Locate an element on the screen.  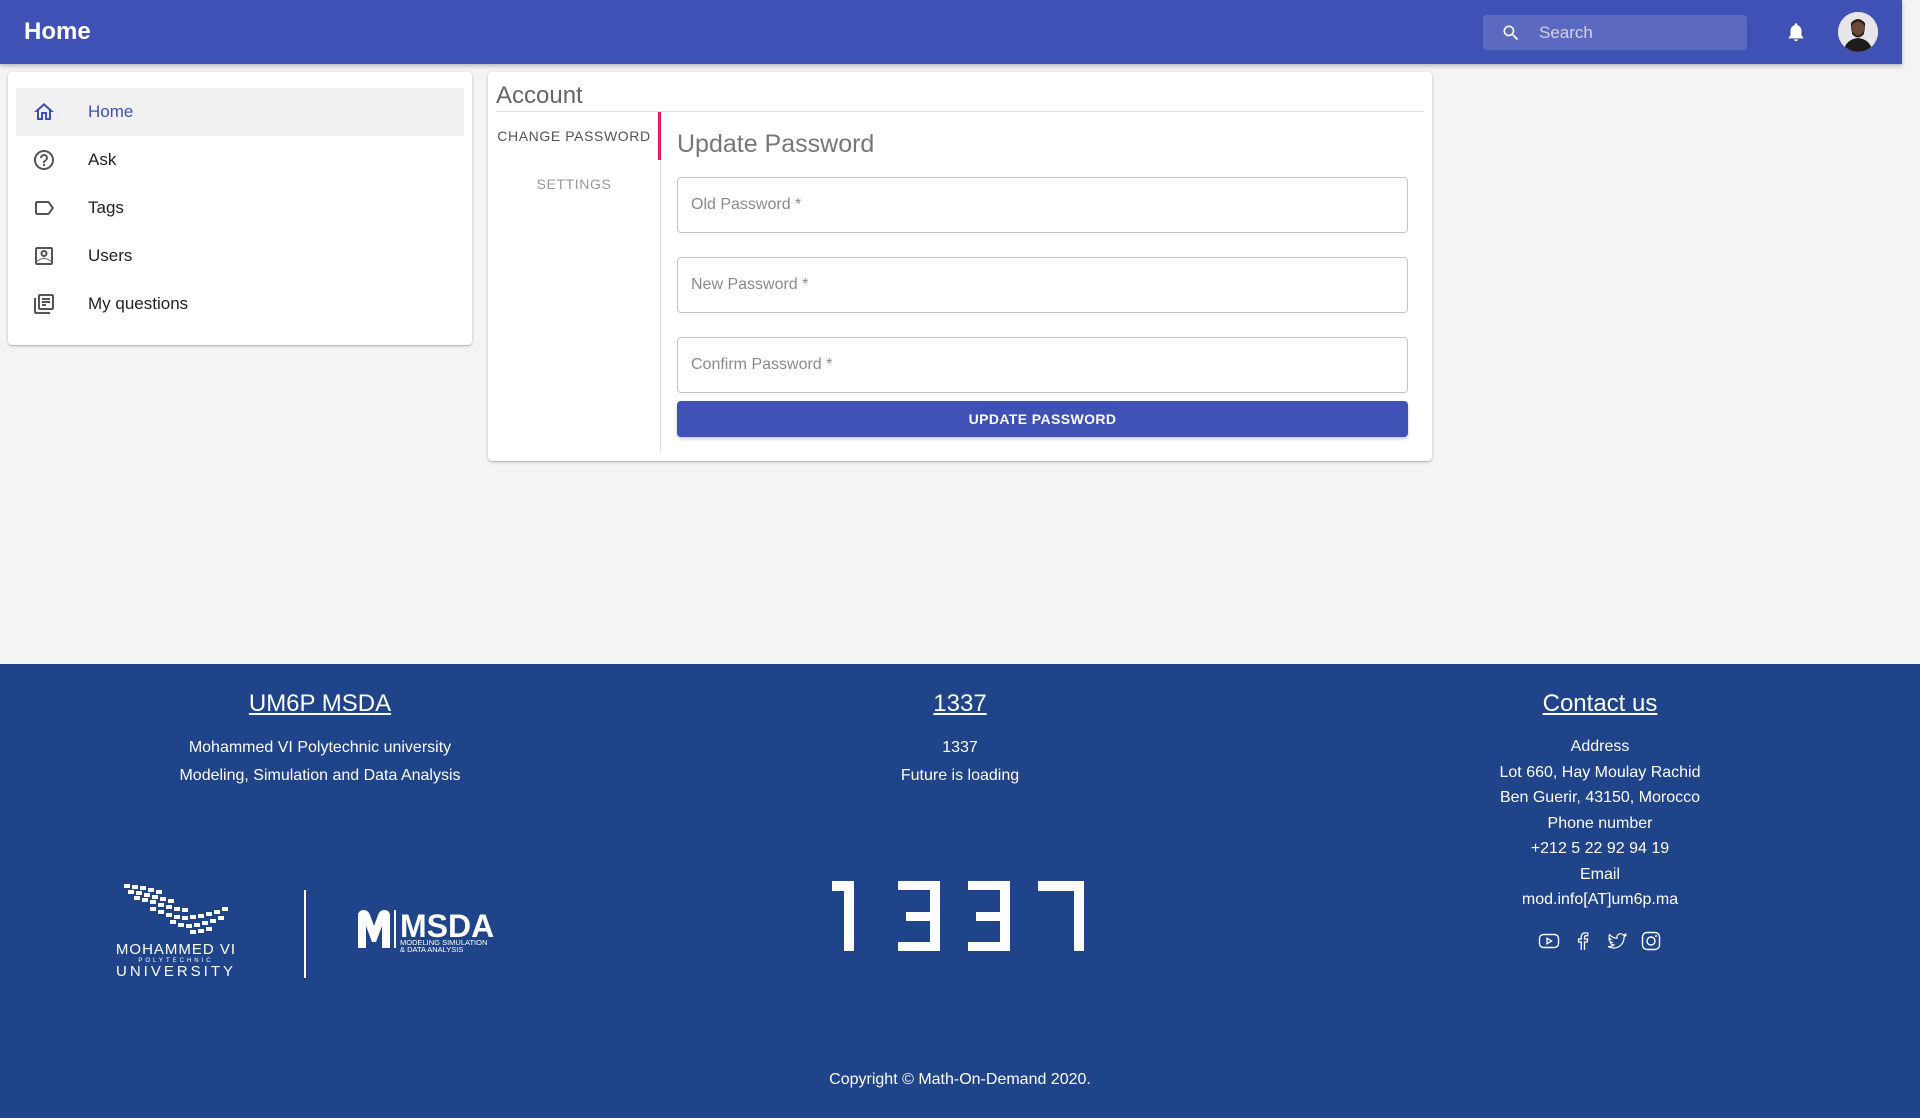
instagram-icon is located at coordinates (1651, 941).